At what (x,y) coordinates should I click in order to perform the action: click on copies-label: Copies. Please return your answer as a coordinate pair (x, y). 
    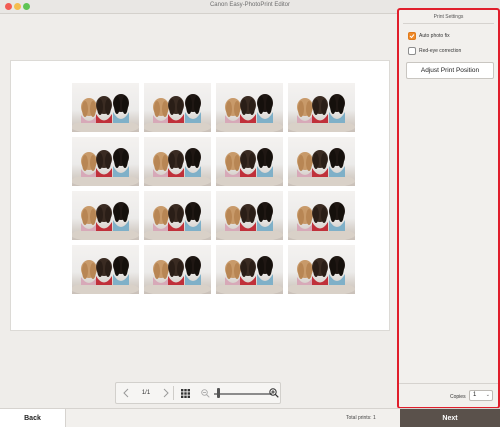
    Looking at the image, I should click on (458, 397).